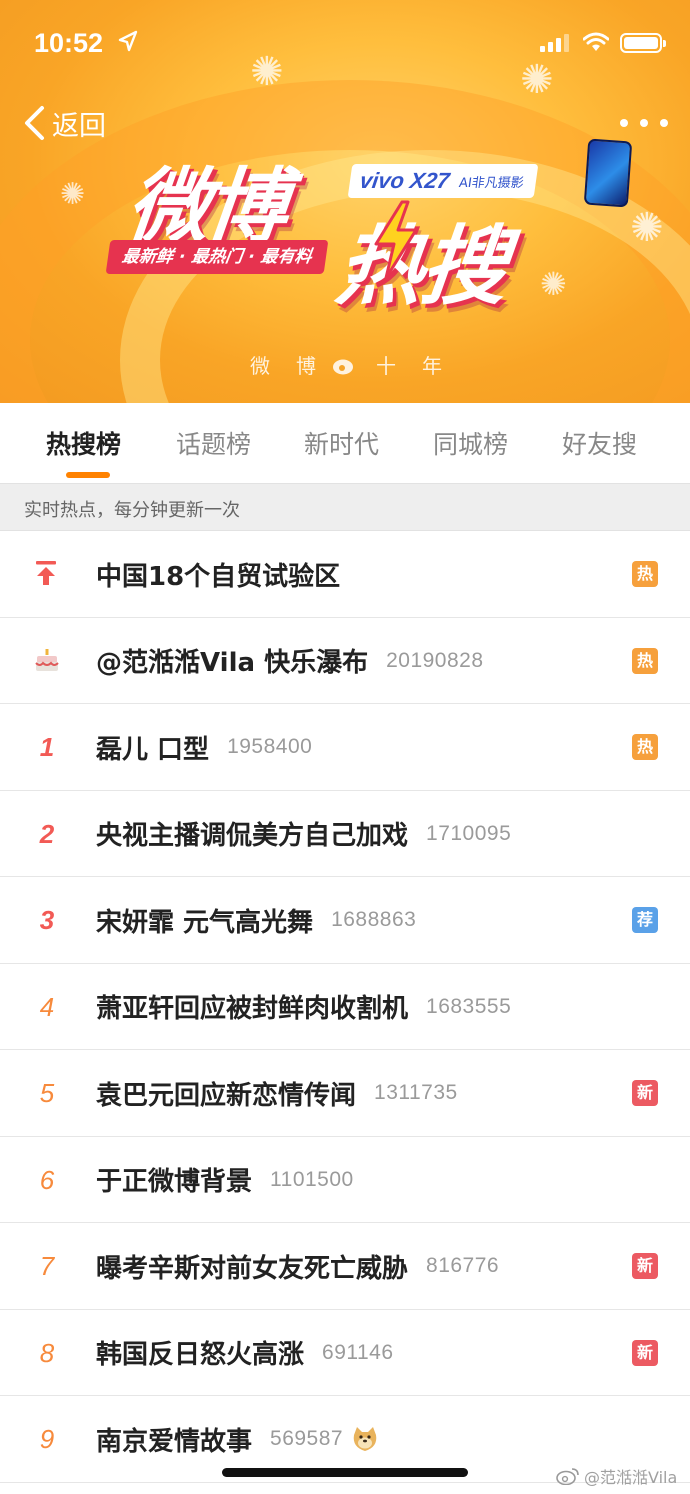  What do you see at coordinates (47, 1179) in the screenshot?
I see `rank-number: 6` at bounding box center [47, 1179].